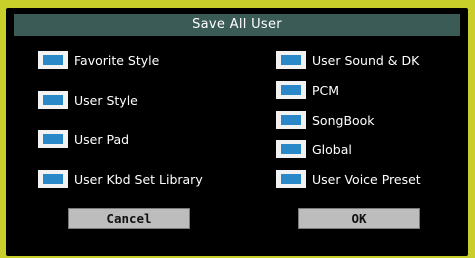 Image resolution: width=475 pixels, height=258 pixels. I want to click on option-pcm: PCM, so click(307, 90).